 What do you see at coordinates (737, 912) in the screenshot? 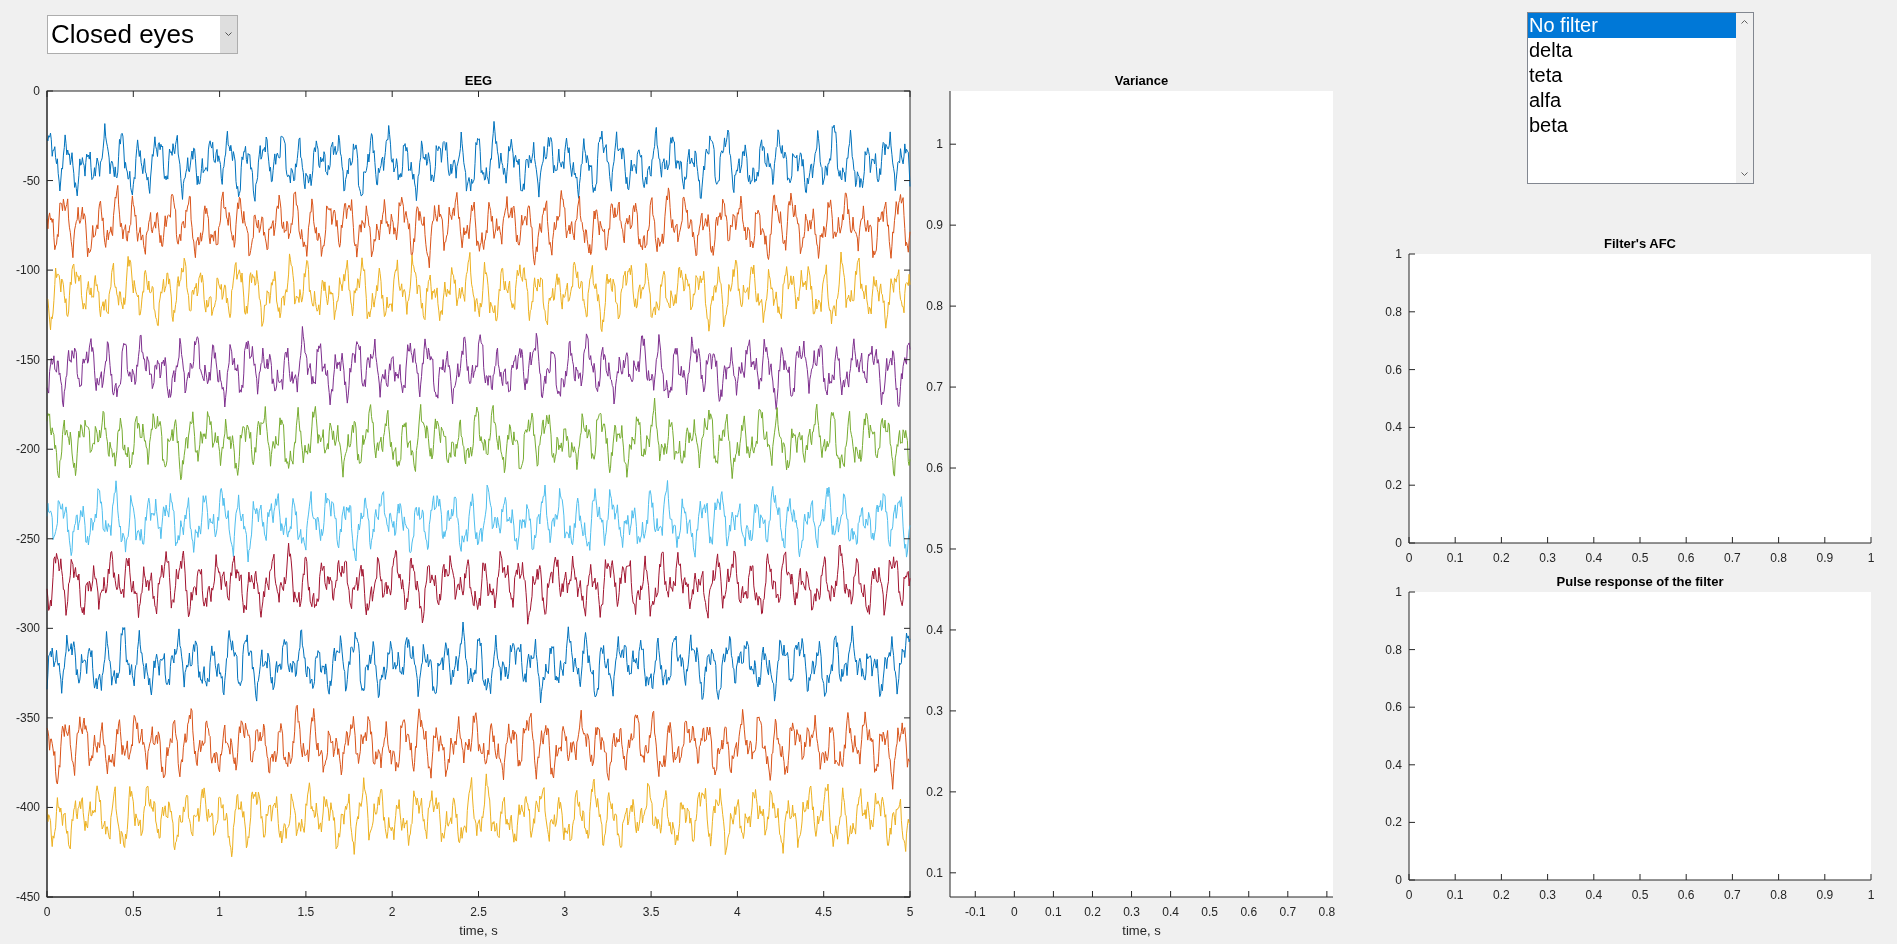
I see `x-tick-label: 4` at bounding box center [737, 912].